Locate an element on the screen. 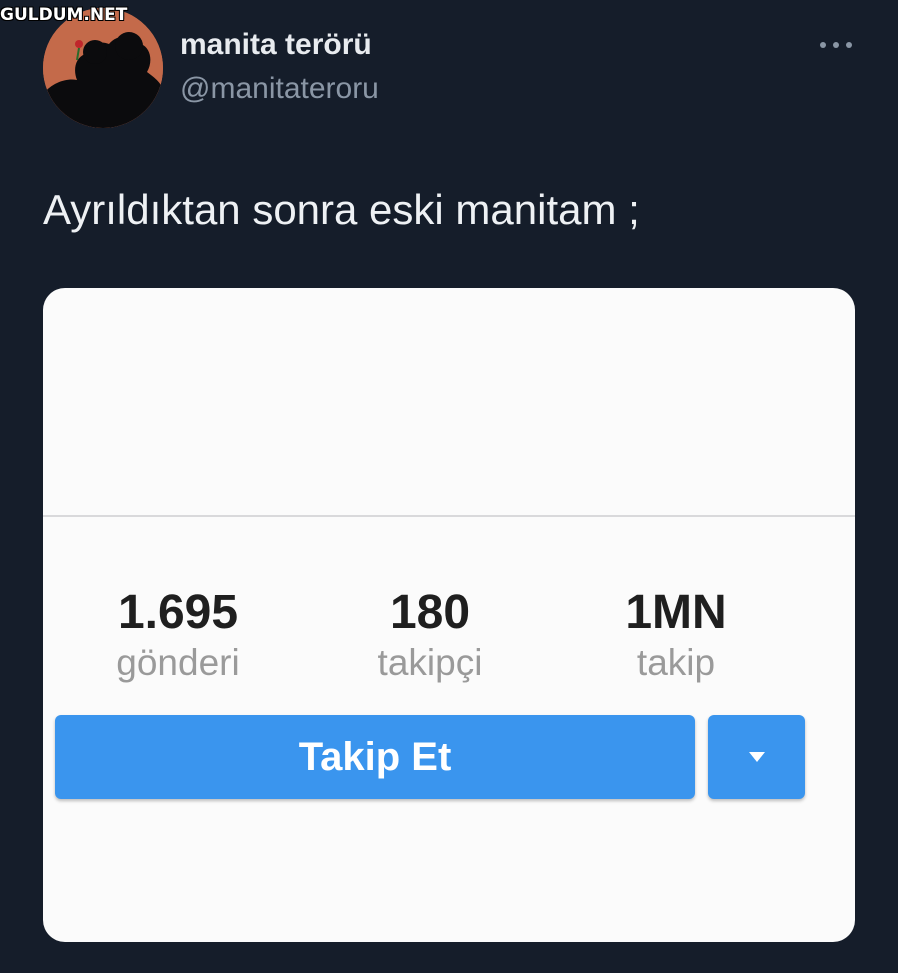  stat-value: 1MN is located at coordinates (676, 612).